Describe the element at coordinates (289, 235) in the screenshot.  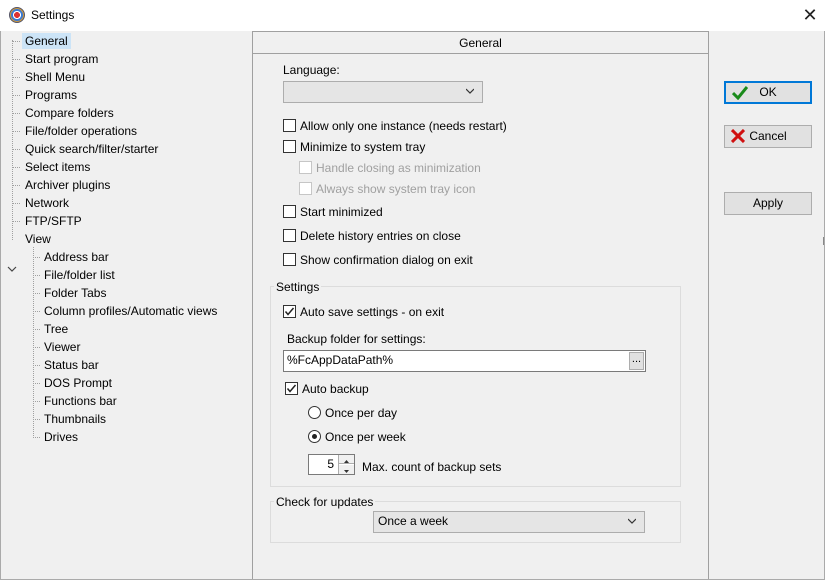
I see `delete-history-checkbox` at that location.